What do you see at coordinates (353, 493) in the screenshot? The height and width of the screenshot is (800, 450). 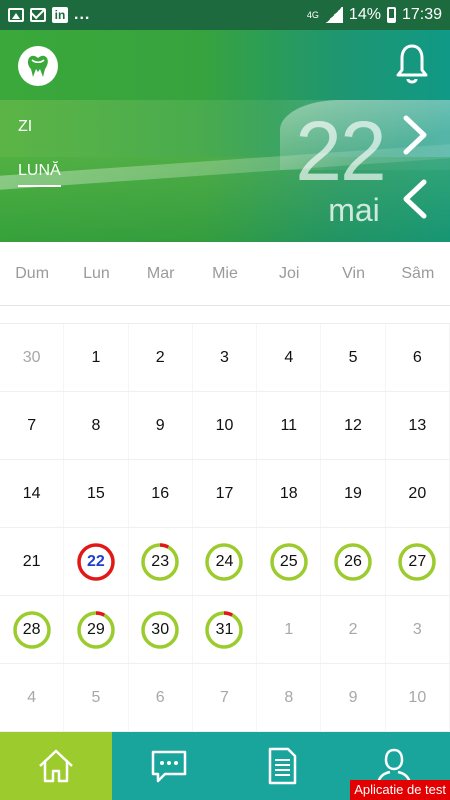 I see `calendar-day: 19` at bounding box center [353, 493].